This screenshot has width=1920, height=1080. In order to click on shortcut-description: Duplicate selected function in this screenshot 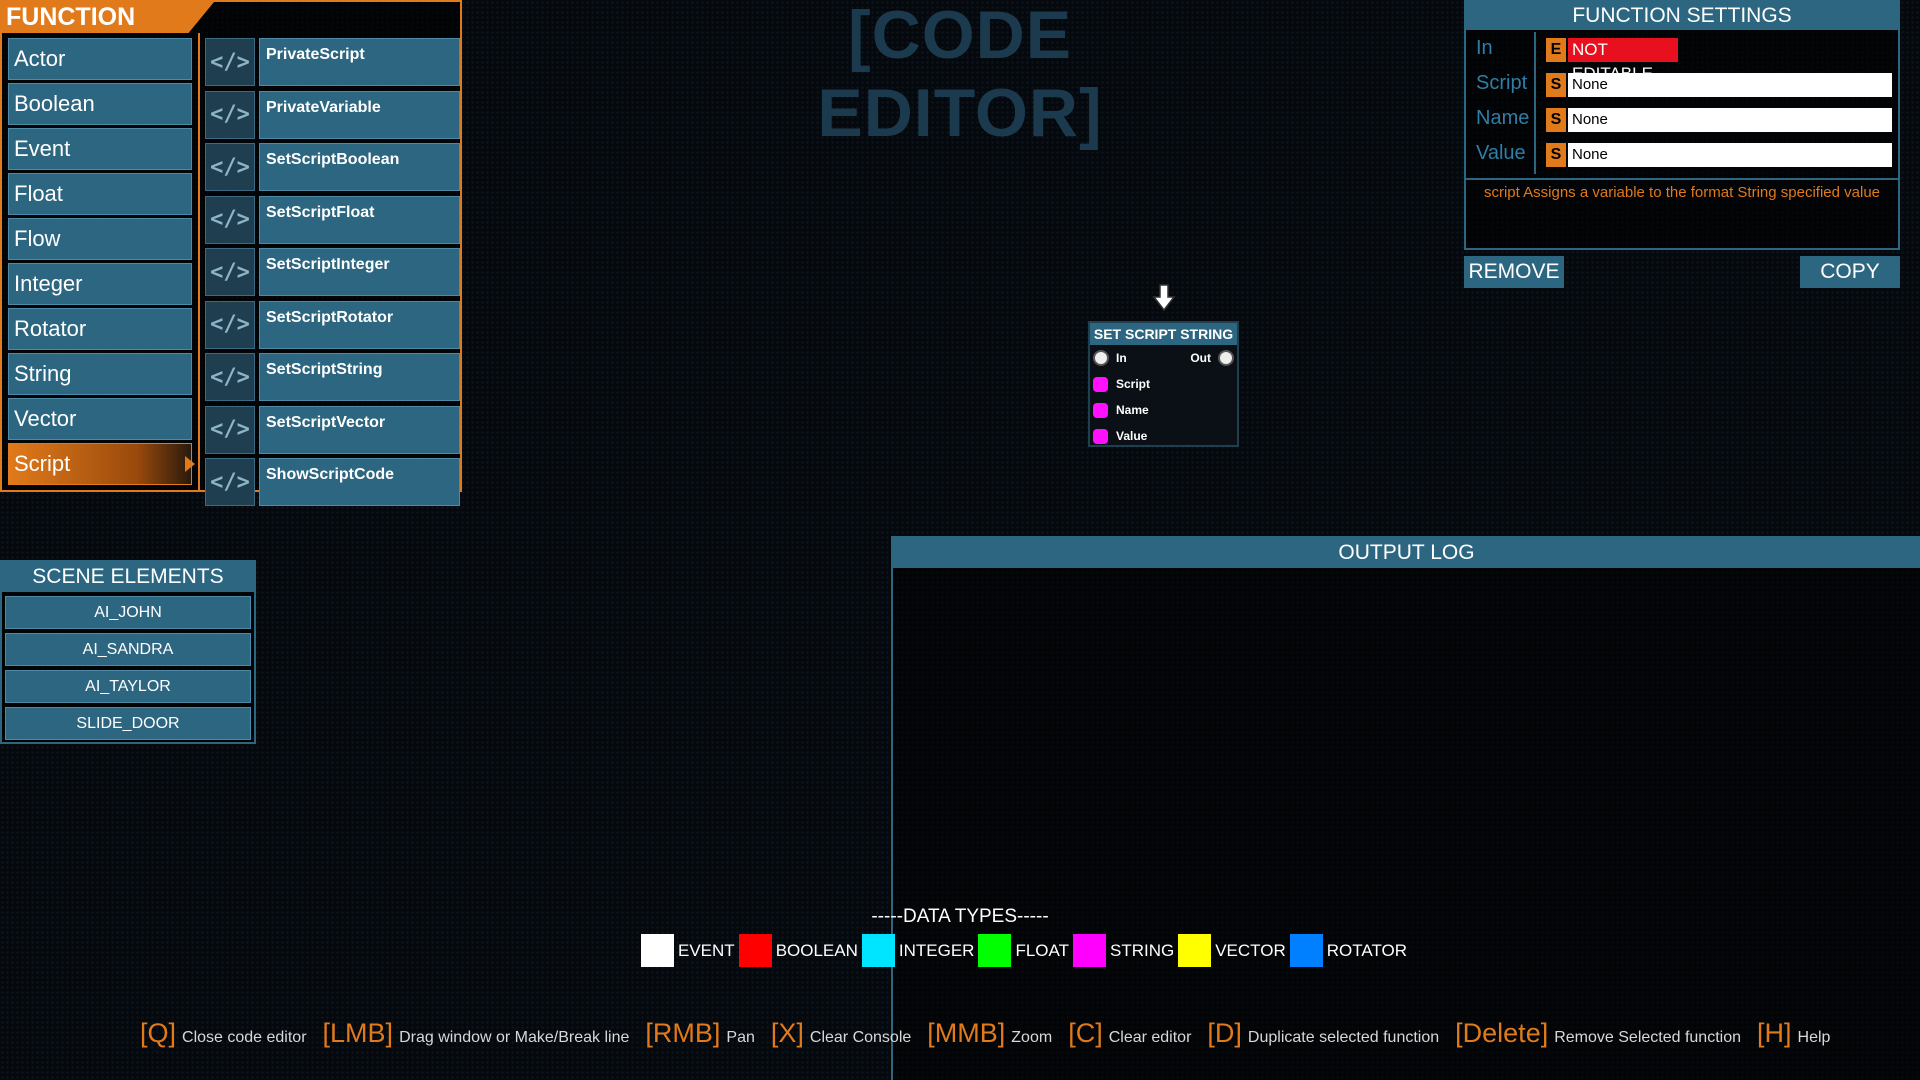, I will do `click(1343, 1037)`.